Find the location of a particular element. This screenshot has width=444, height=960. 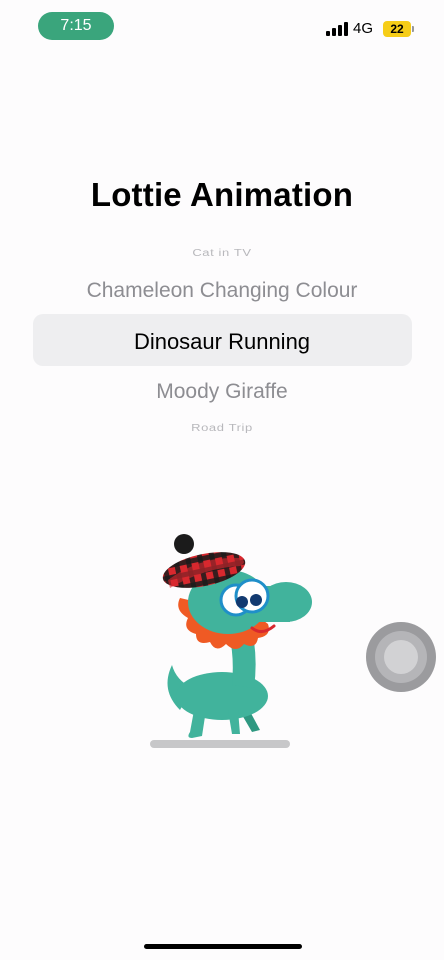

picker-item-selected: Dinosaur Running is located at coordinates (222, 342).